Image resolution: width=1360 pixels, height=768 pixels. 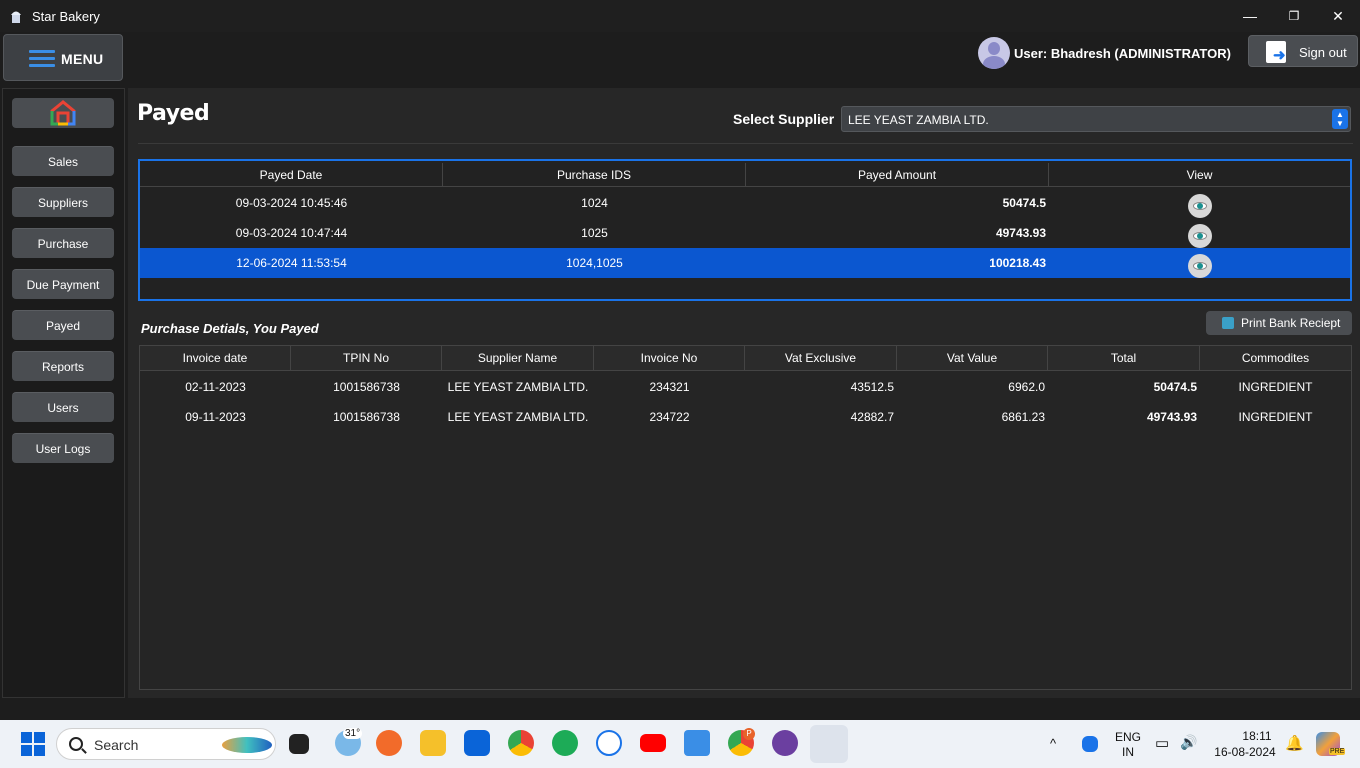 What do you see at coordinates (821, 358) in the screenshot?
I see `column-header: Vat Exclusive` at bounding box center [821, 358].